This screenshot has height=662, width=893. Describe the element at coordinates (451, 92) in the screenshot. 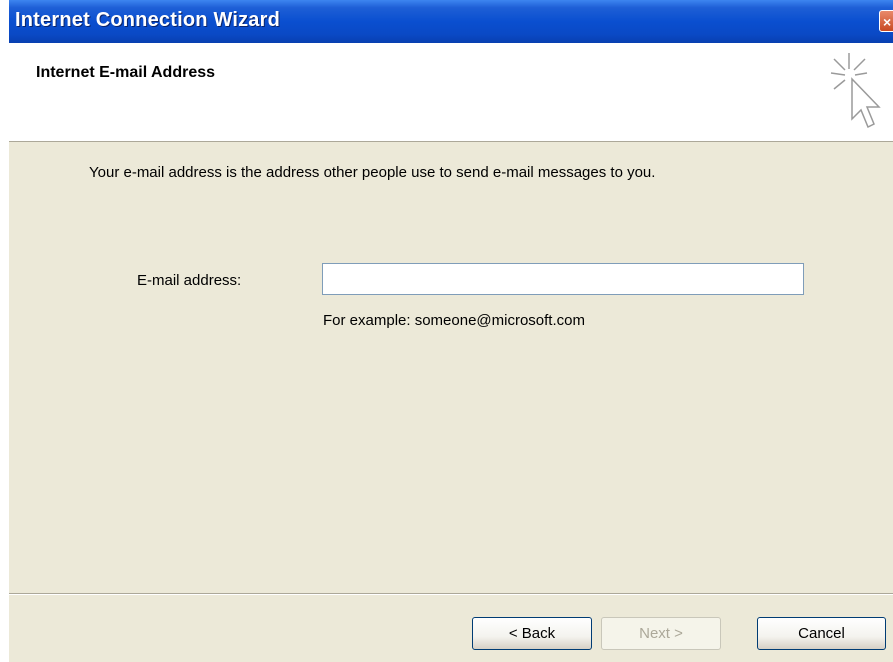

I see `header-panel: Internet E-mail Address` at that location.